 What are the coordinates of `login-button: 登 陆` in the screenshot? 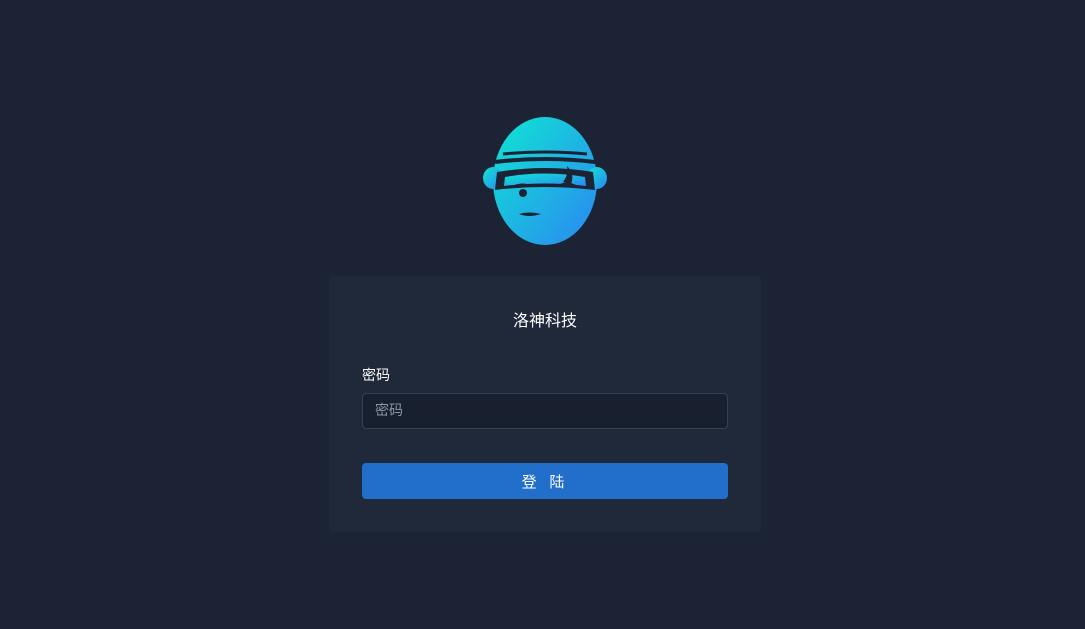 It's located at (545, 481).